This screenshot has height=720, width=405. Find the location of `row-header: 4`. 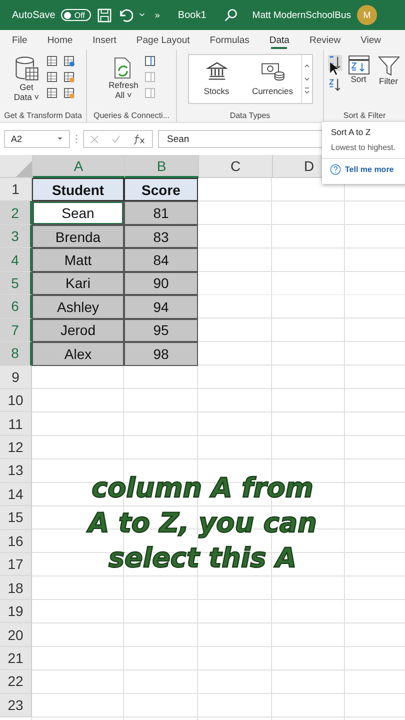

row-header: 4 is located at coordinates (16, 260).